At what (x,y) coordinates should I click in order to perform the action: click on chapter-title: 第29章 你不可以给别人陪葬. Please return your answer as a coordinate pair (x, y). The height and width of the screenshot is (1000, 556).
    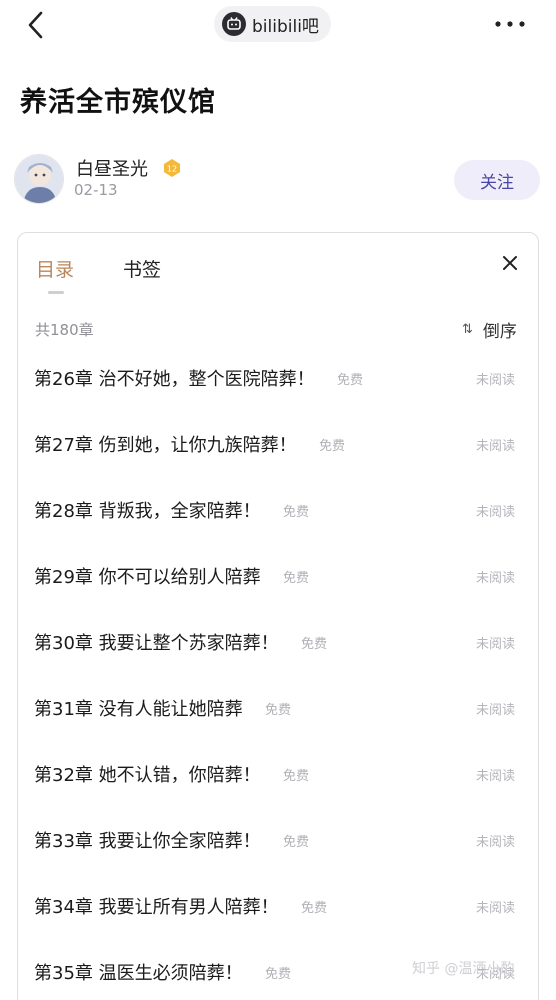
    Looking at the image, I should click on (147, 577).